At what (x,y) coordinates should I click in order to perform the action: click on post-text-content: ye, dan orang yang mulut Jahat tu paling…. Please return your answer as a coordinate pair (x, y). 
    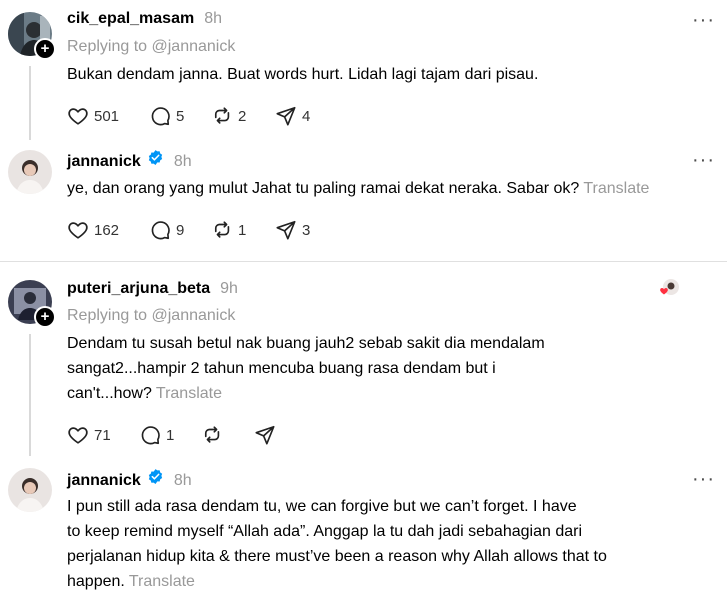
    Looking at the image, I should click on (323, 188).